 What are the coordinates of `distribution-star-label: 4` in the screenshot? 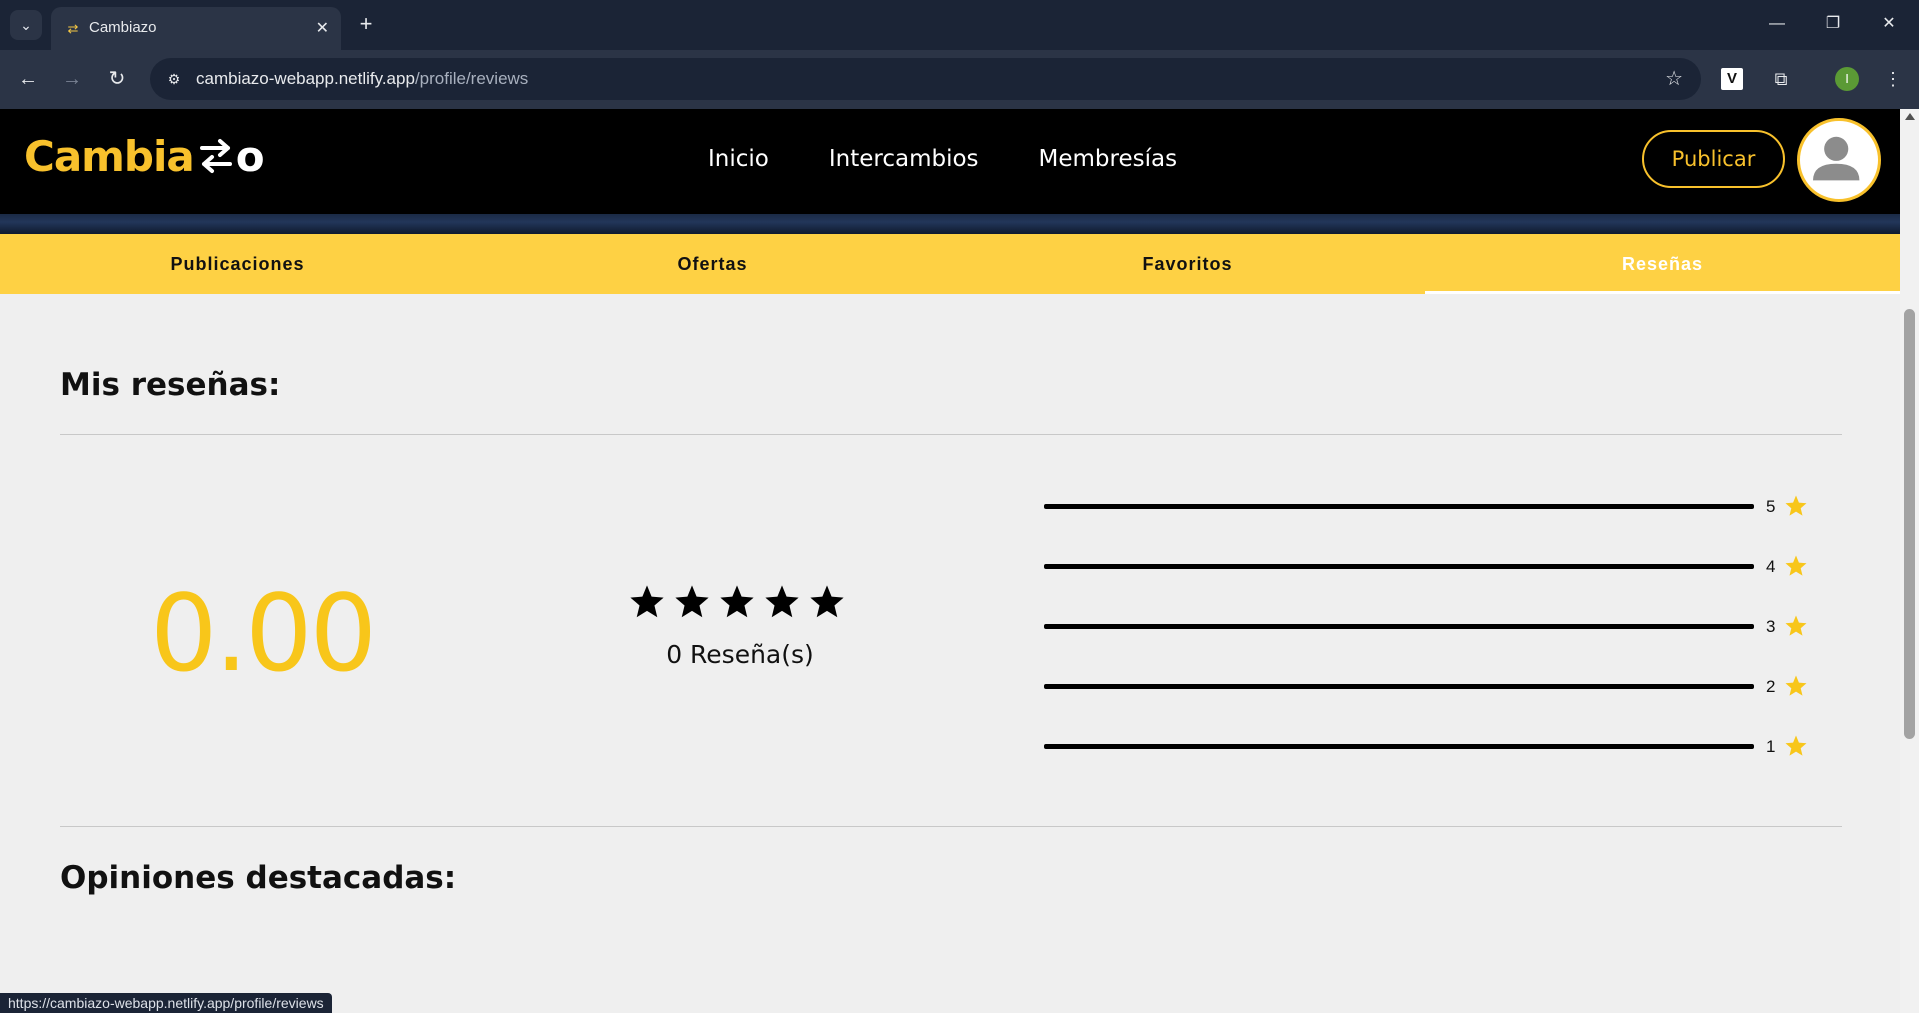 It's located at (1771, 566).